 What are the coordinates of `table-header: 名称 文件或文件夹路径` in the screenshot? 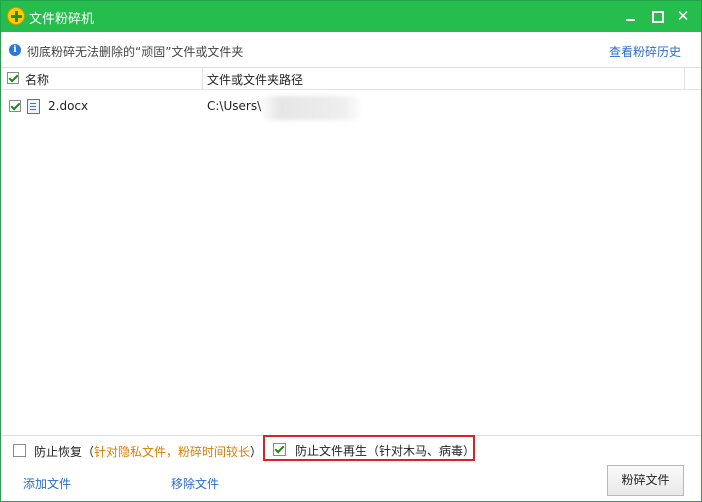 It's located at (351, 79).